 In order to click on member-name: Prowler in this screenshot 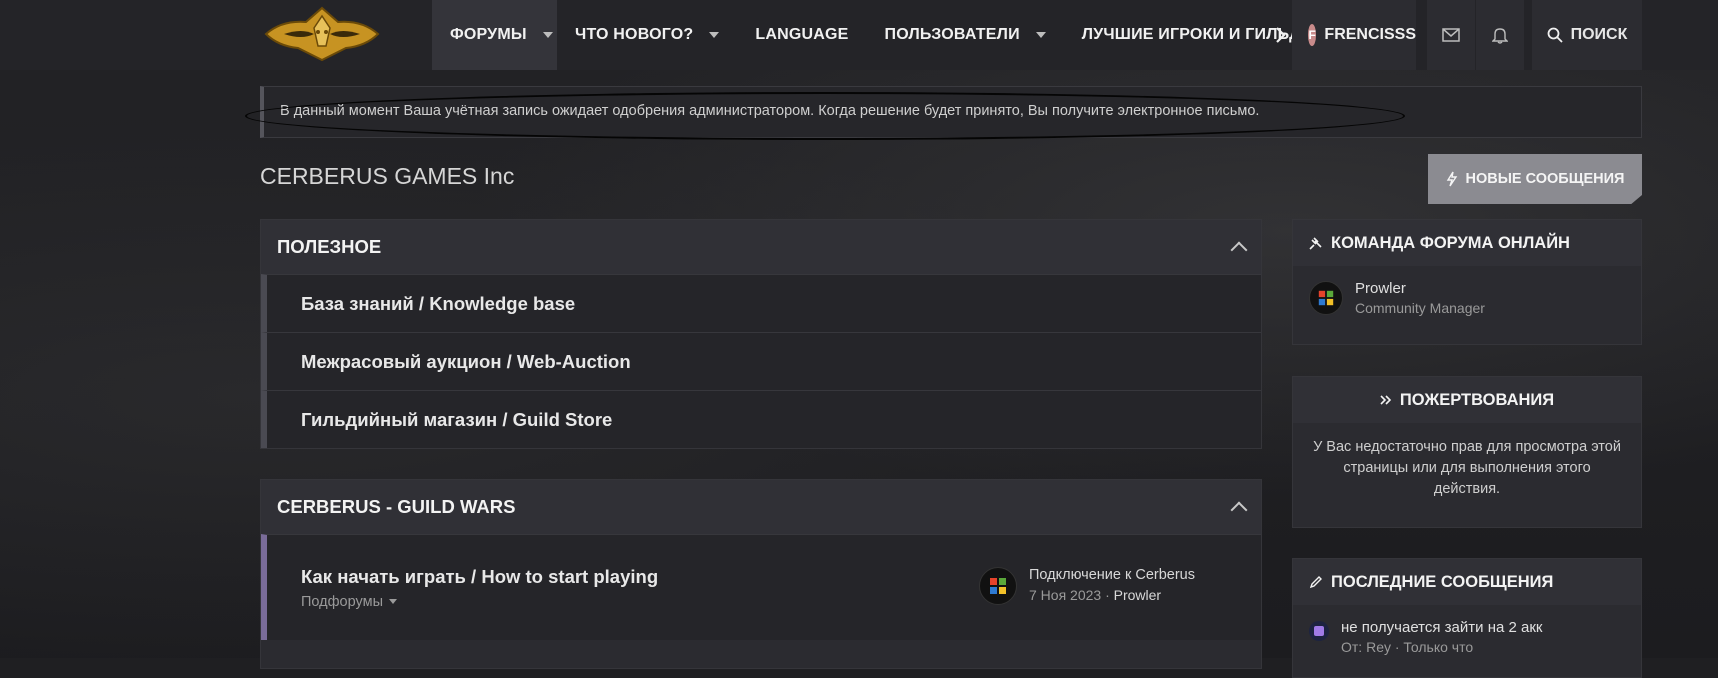, I will do `click(1420, 288)`.